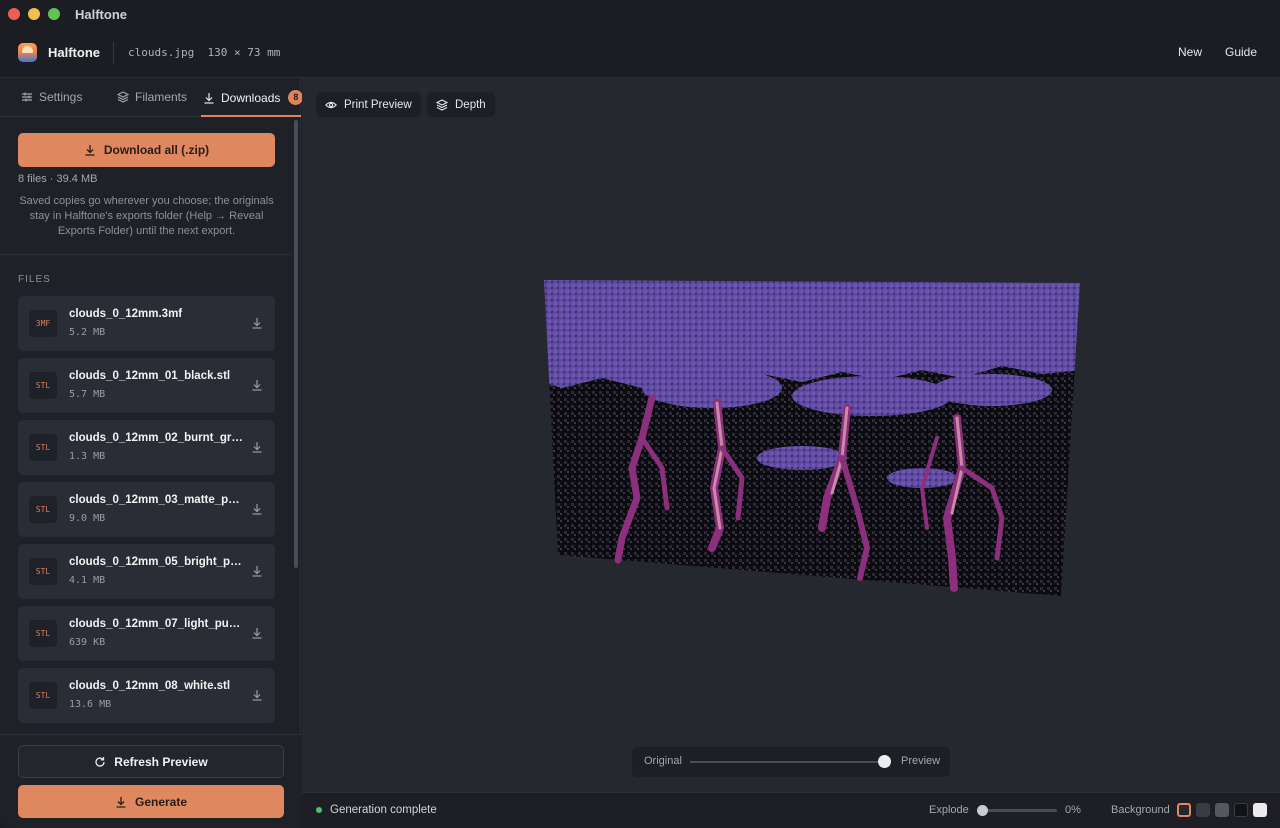 The height and width of the screenshot is (828, 1280). What do you see at coordinates (949, 810) in the screenshot?
I see `explode-label: Explode` at bounding box center [949, 810].